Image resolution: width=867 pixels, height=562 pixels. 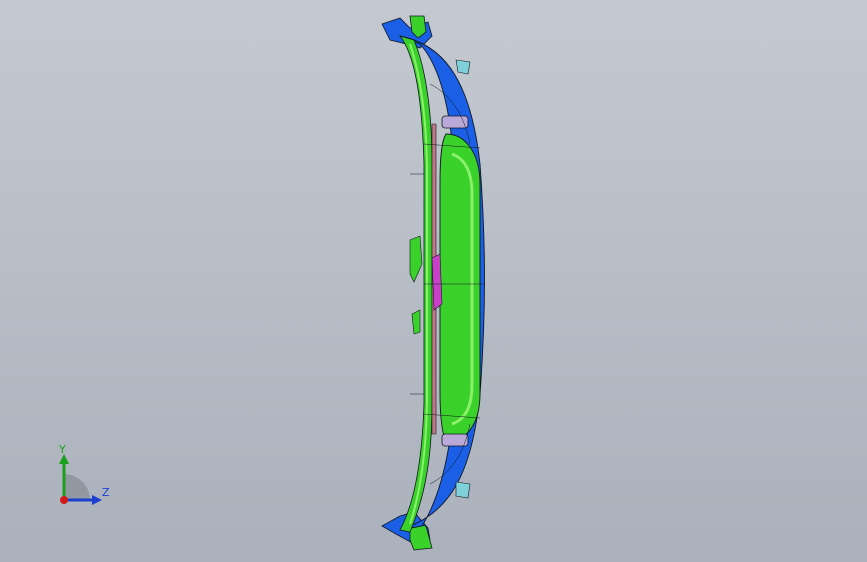 I want to click on y-axis-label: Y, so click(x=62, y=449).